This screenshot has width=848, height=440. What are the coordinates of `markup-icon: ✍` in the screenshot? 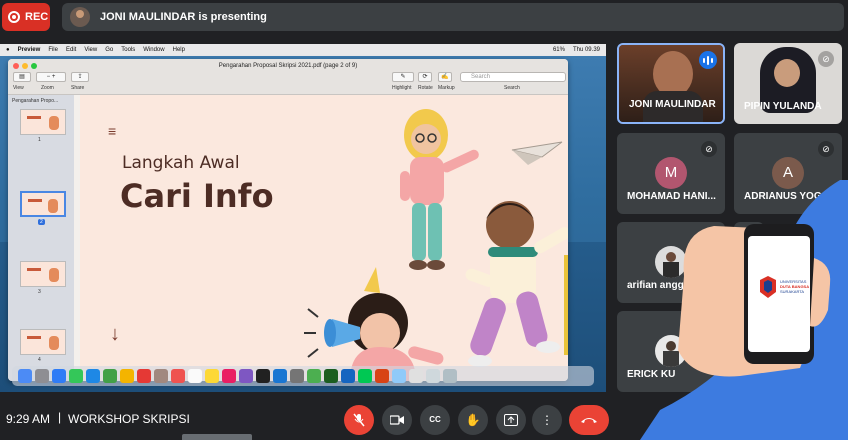 It's located at (445, 77).